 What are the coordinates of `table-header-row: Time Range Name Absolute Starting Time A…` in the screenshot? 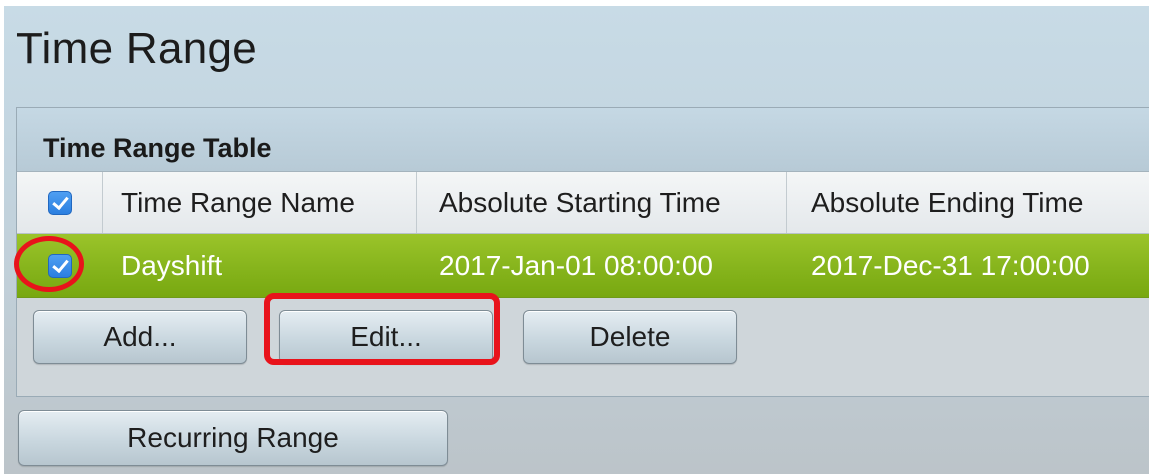 It's located at (583, 203).